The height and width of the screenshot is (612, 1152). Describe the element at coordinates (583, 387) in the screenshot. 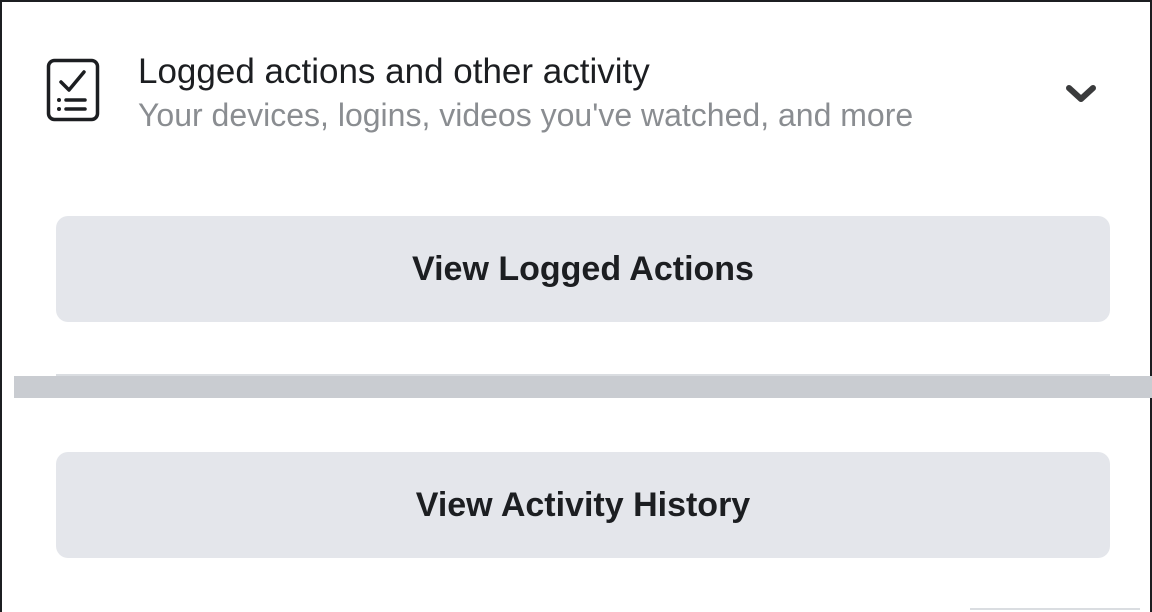

I see `section-divider` at that location.